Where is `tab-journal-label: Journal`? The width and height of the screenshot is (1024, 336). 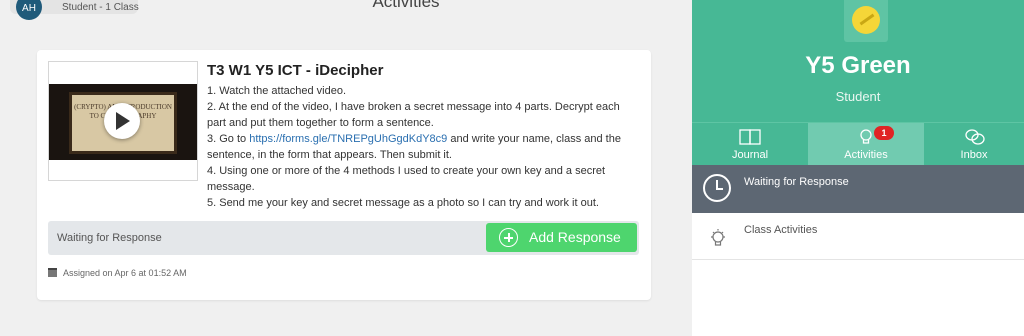 tab-journal-label: Journal is located at coordinates (750, 155).